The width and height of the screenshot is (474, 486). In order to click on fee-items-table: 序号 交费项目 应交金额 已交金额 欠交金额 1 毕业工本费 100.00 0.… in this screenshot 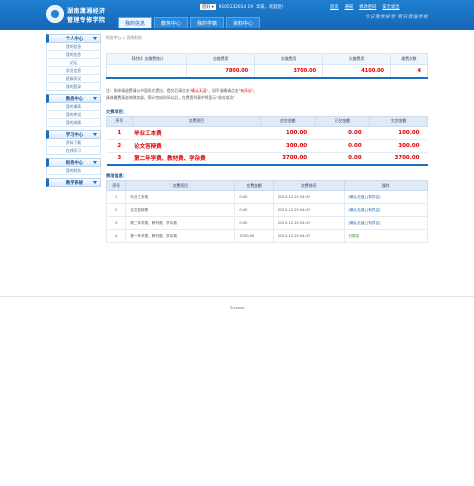, I will do `click(267, 140)`.